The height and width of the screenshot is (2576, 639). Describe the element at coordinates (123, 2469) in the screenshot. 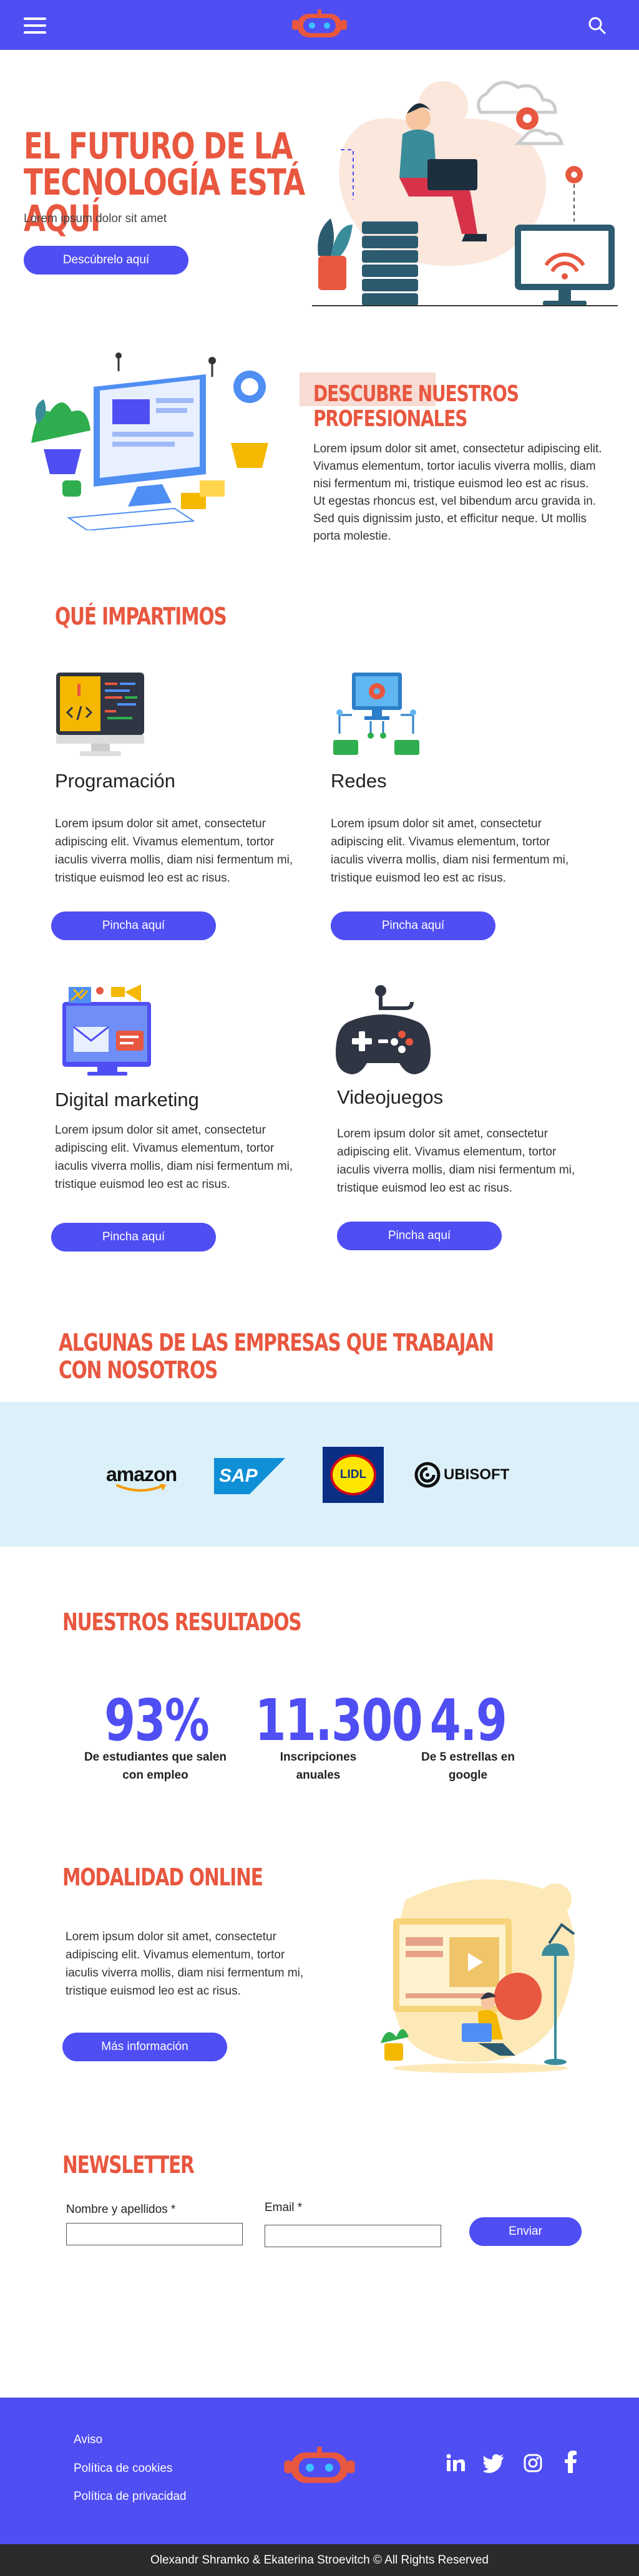

I see `footer-link-cookies: Política de cookies` at that location.